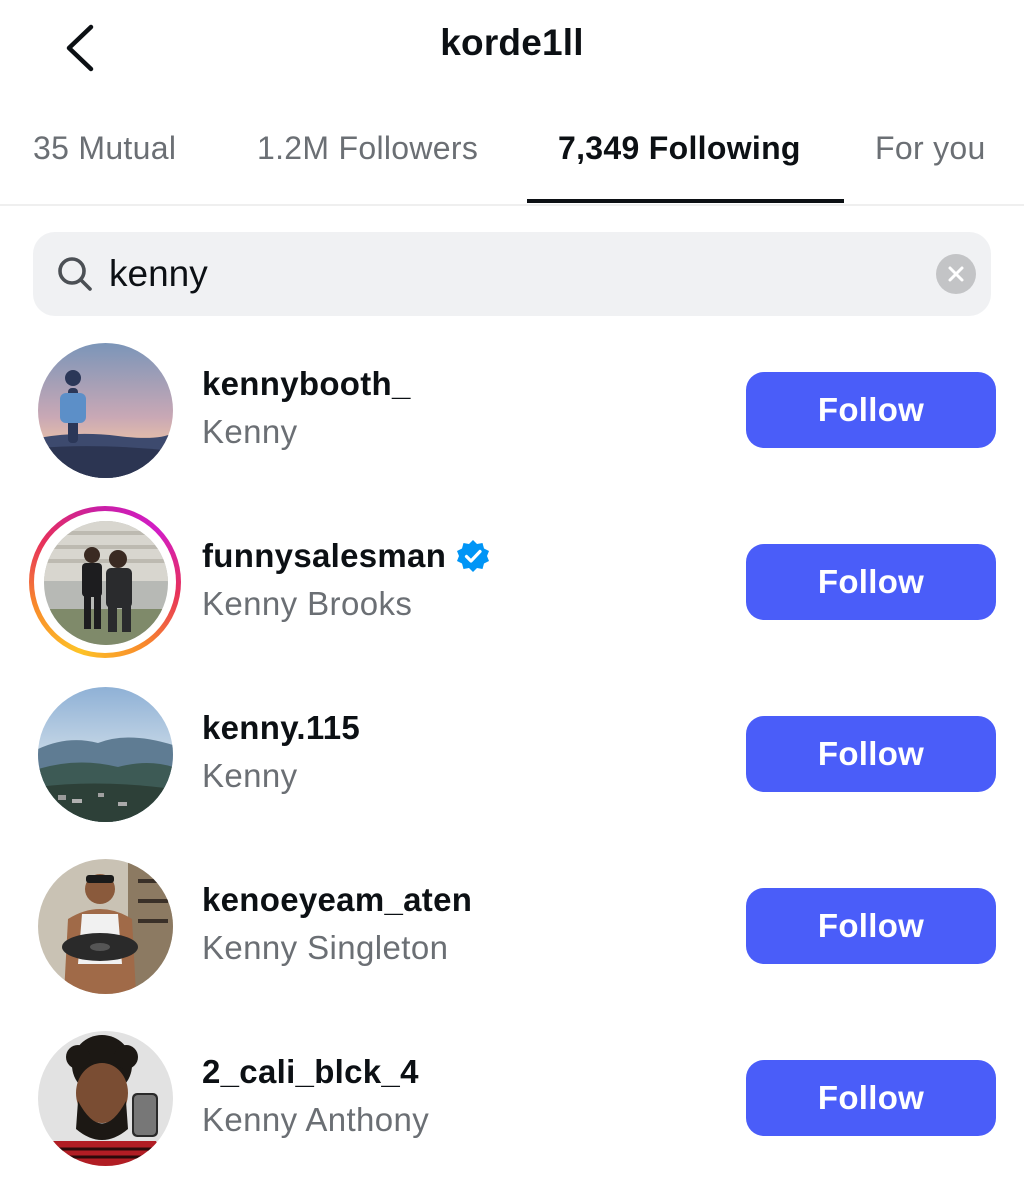 This screenshot has height=1200, width=1024. I want to click on search-icon, so click(75, 274).